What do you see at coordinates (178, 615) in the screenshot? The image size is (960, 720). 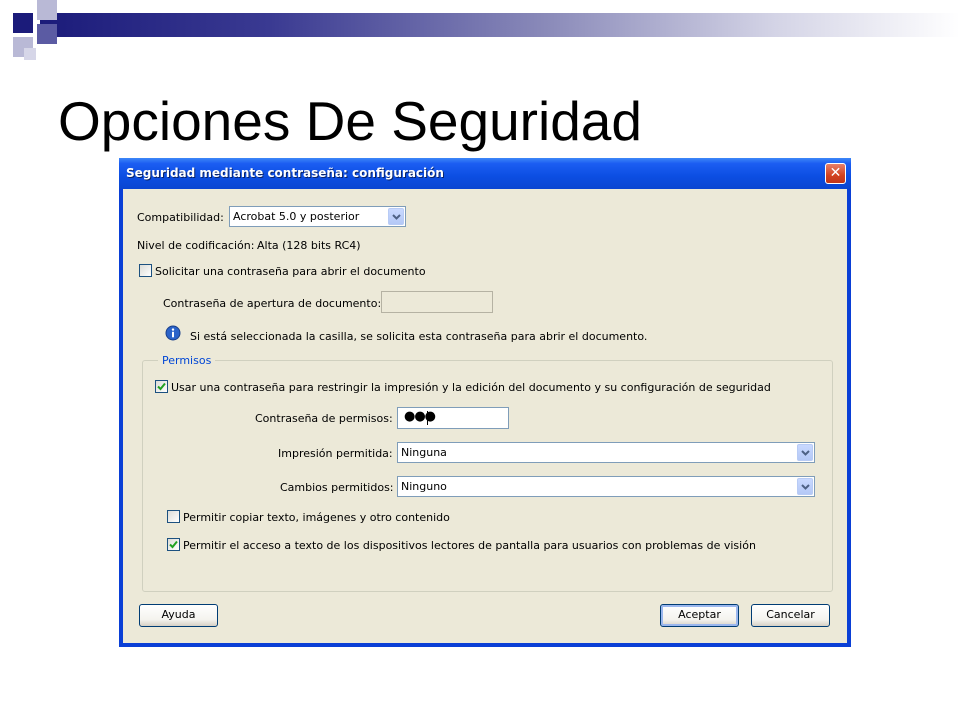 I see `help-button: Ayuda` at bounding box center [178, 615].